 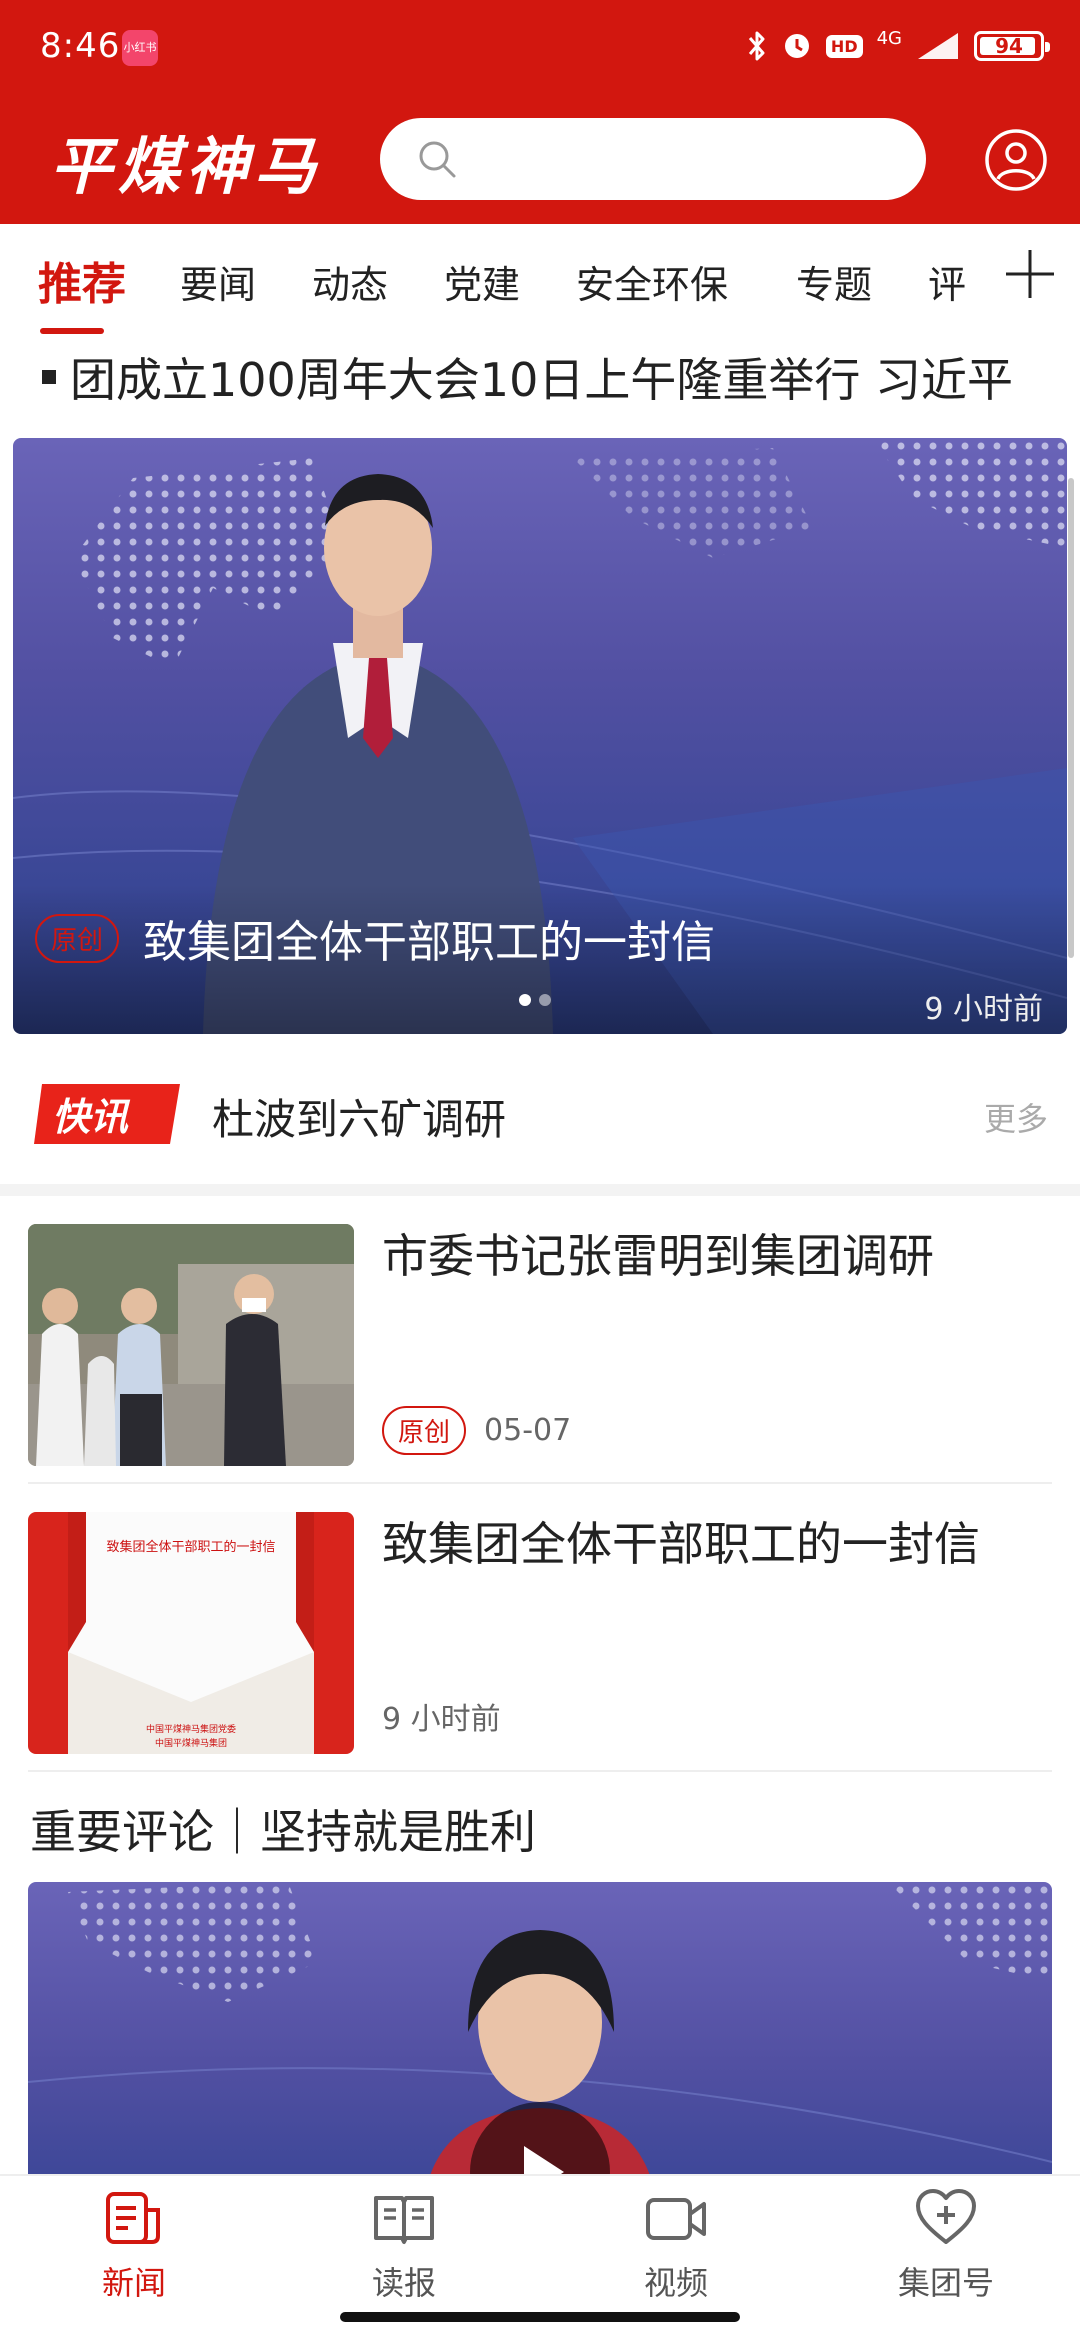 What do you see at coordinates (653, 159) in the screenshot?
I see `search-input` at bounding box center [653, 159].